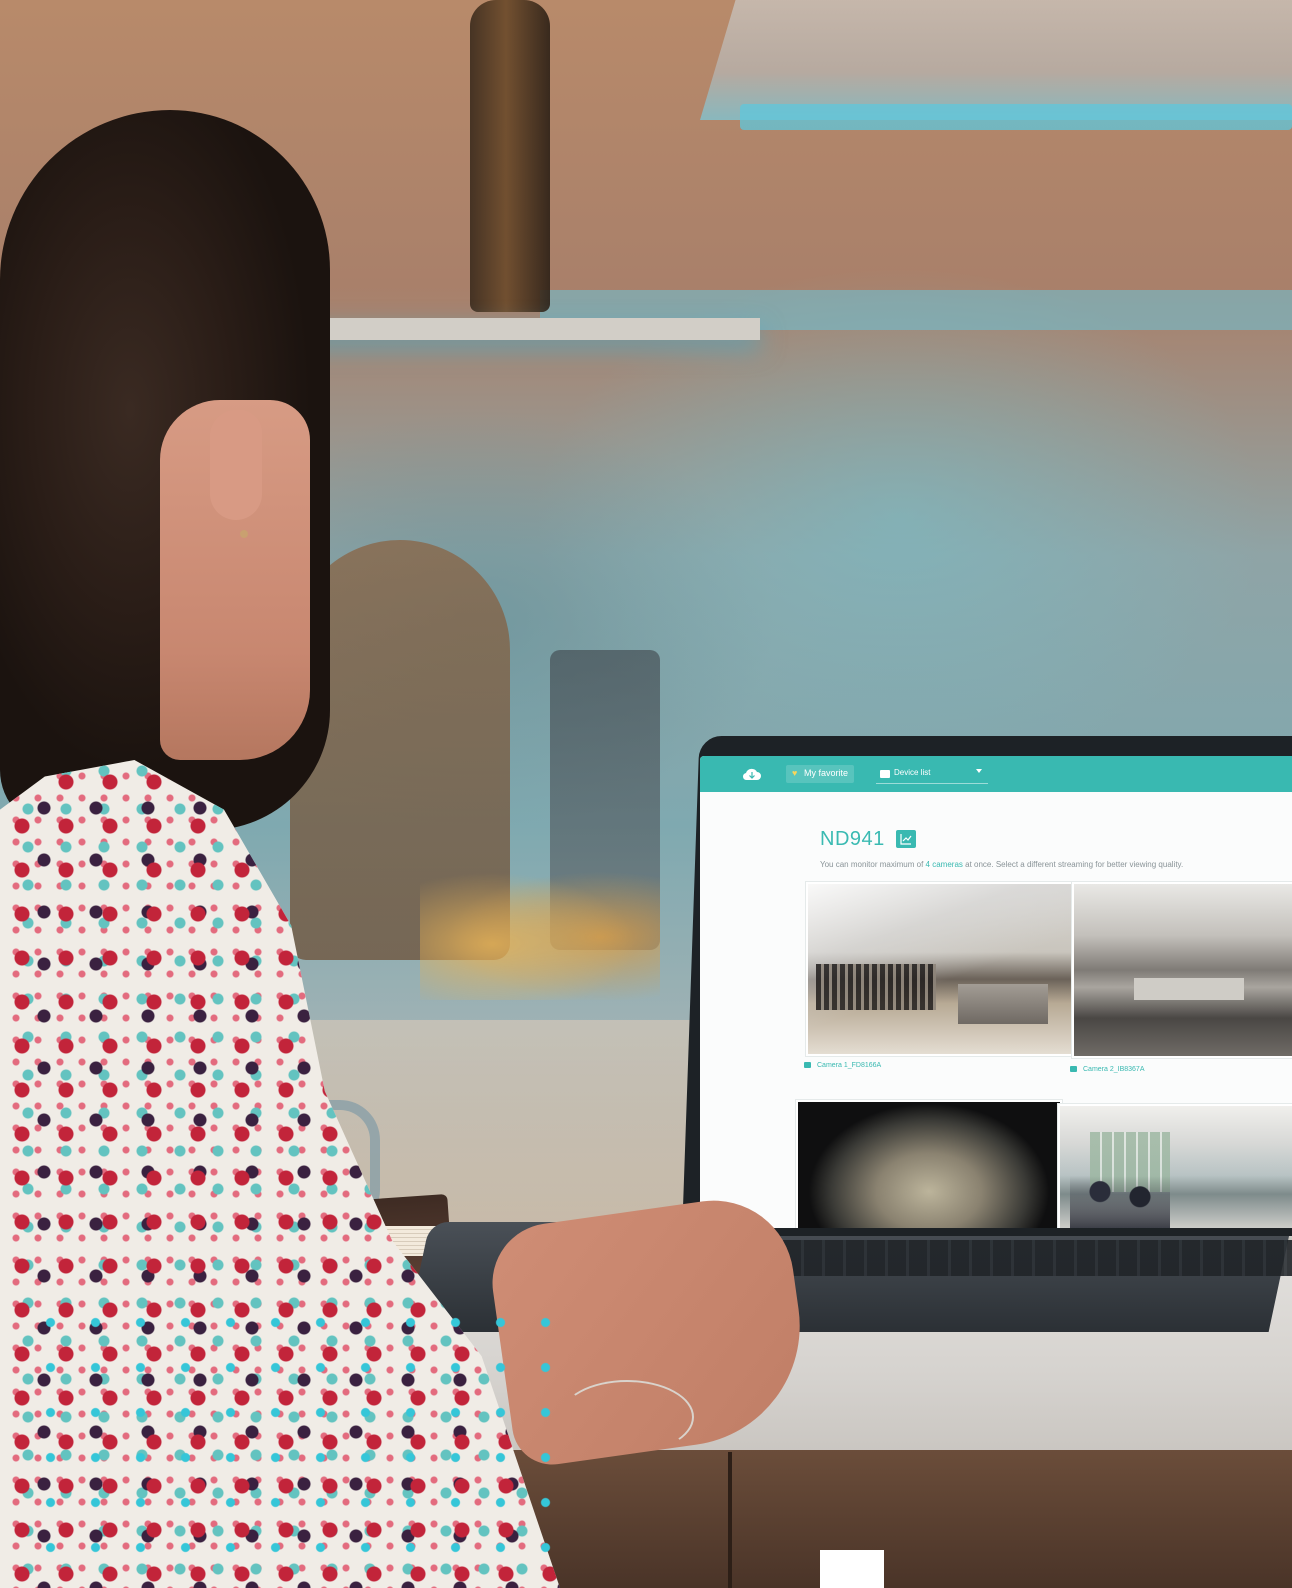  What do you see at coordinates (627, 1417) in the screenshot?
I see `bracelet` at bounding box center [627, 1417].